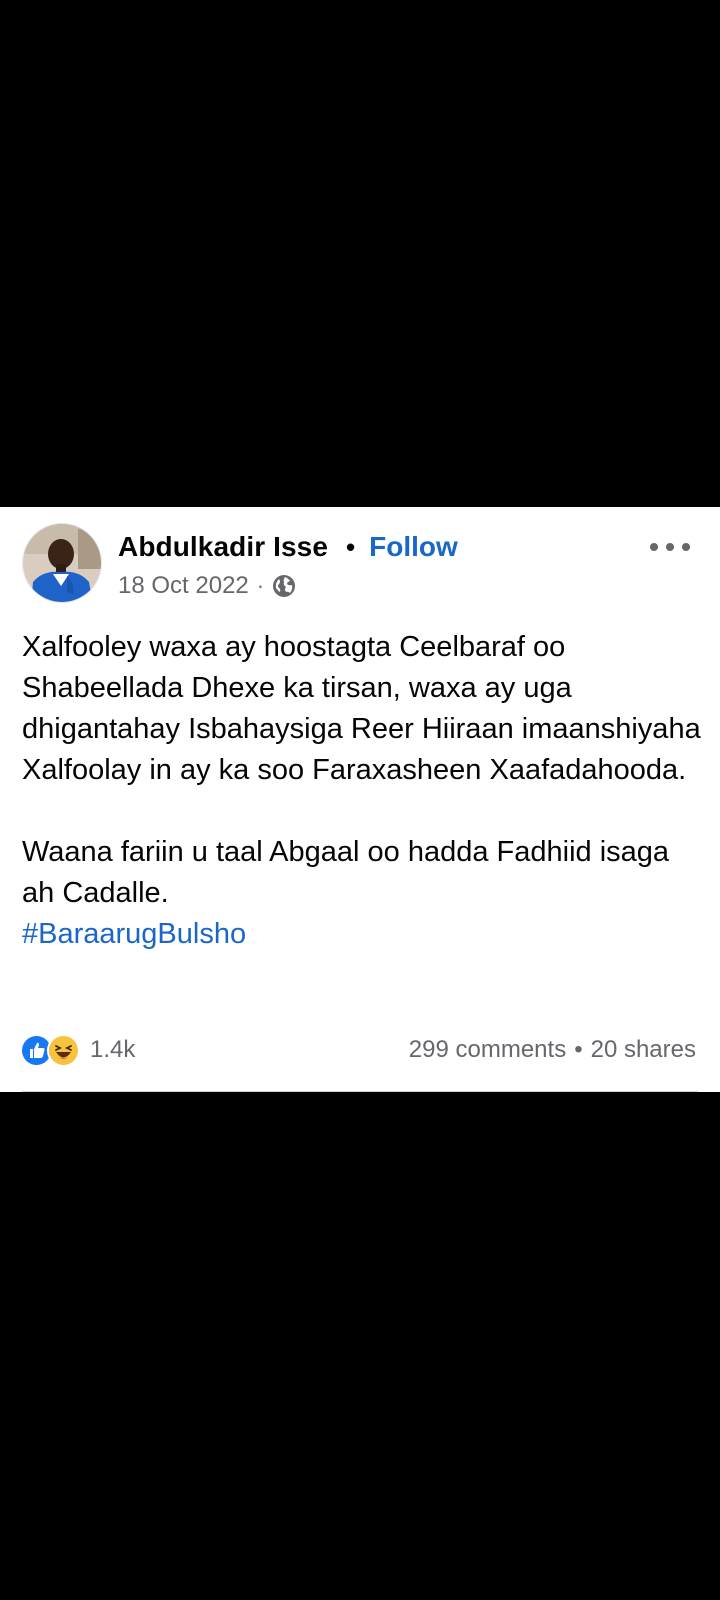  What do you see at coordinates (284, 586) in the screenshot?
I see `globe-icon` at bounding box center [284, 586].